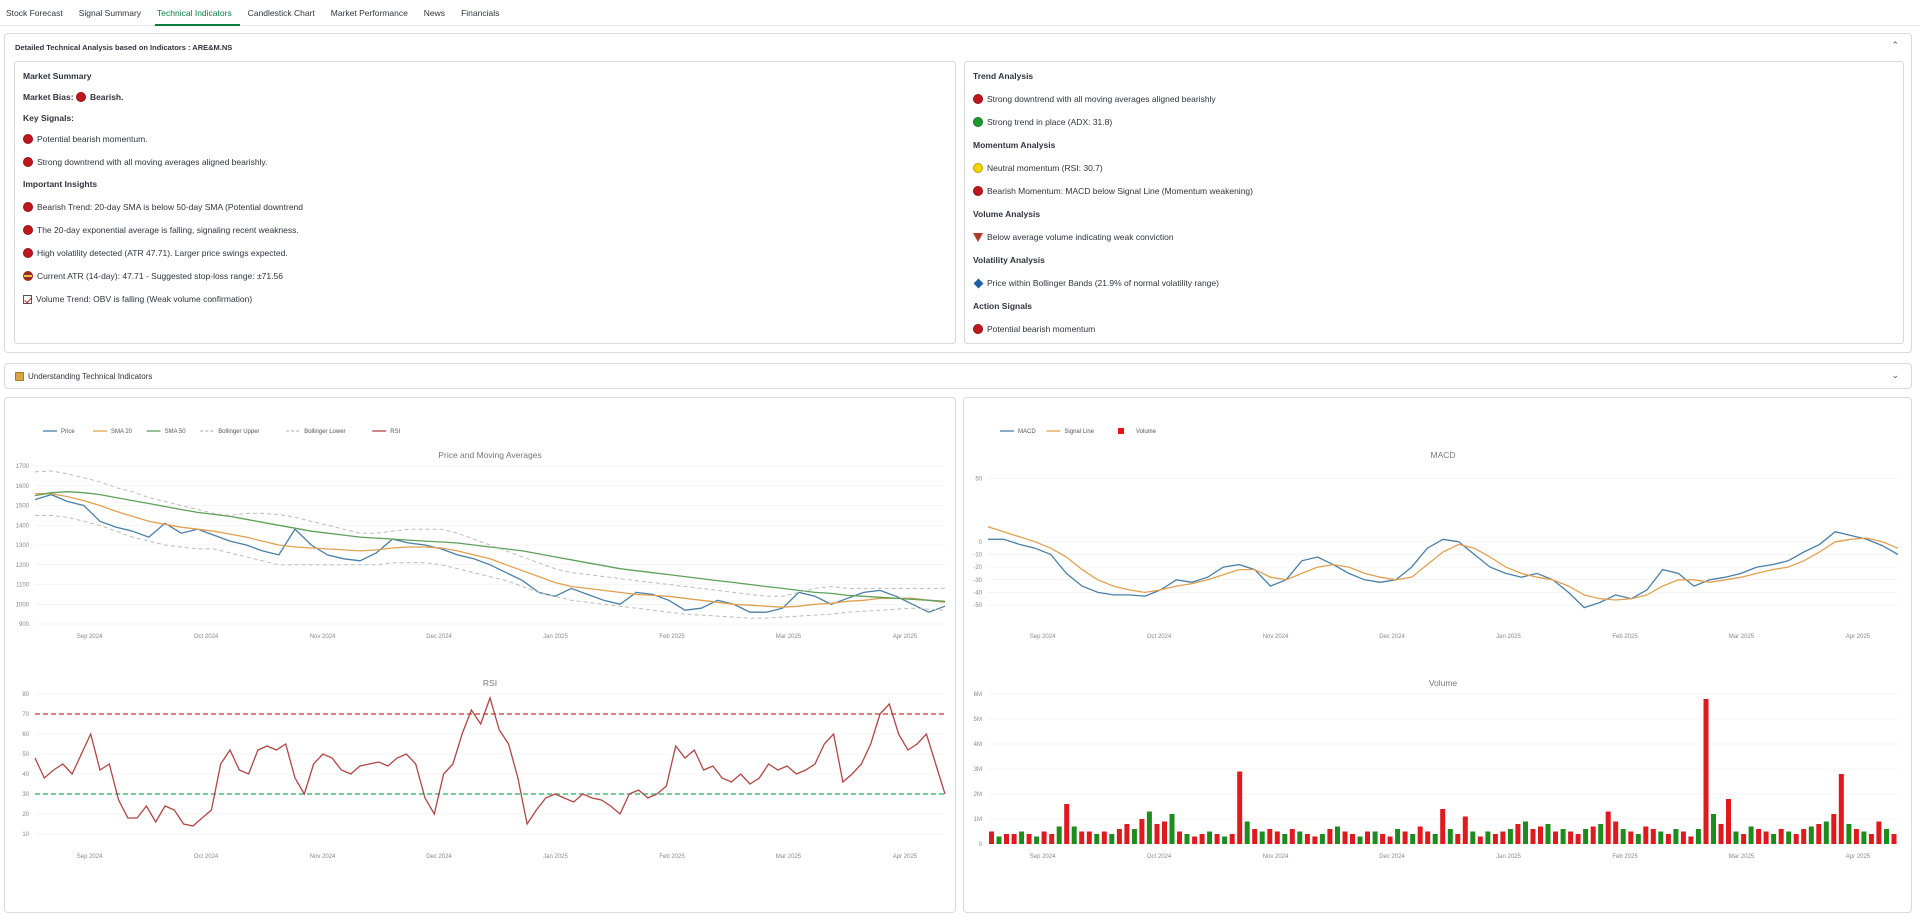 This screenshot has height=920, width=1920. Describe the element at coordinates (83, 376) in the screenshot. I see `understanding-title: Understanding Technical Indicators` at that location.